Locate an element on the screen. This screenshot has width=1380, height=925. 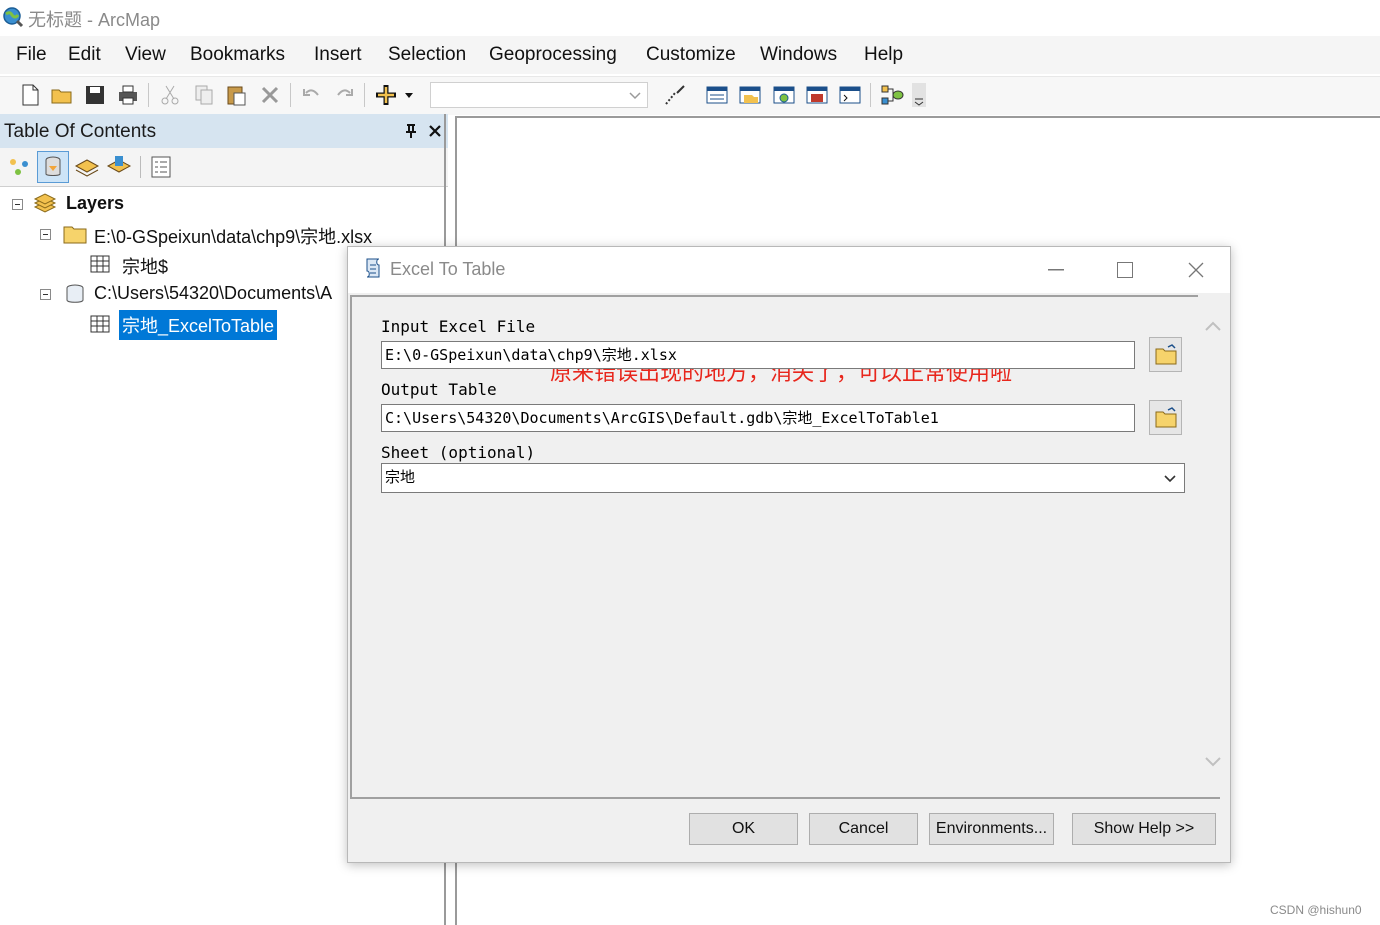
script-tool-icon is located at coordinates (373, 268).